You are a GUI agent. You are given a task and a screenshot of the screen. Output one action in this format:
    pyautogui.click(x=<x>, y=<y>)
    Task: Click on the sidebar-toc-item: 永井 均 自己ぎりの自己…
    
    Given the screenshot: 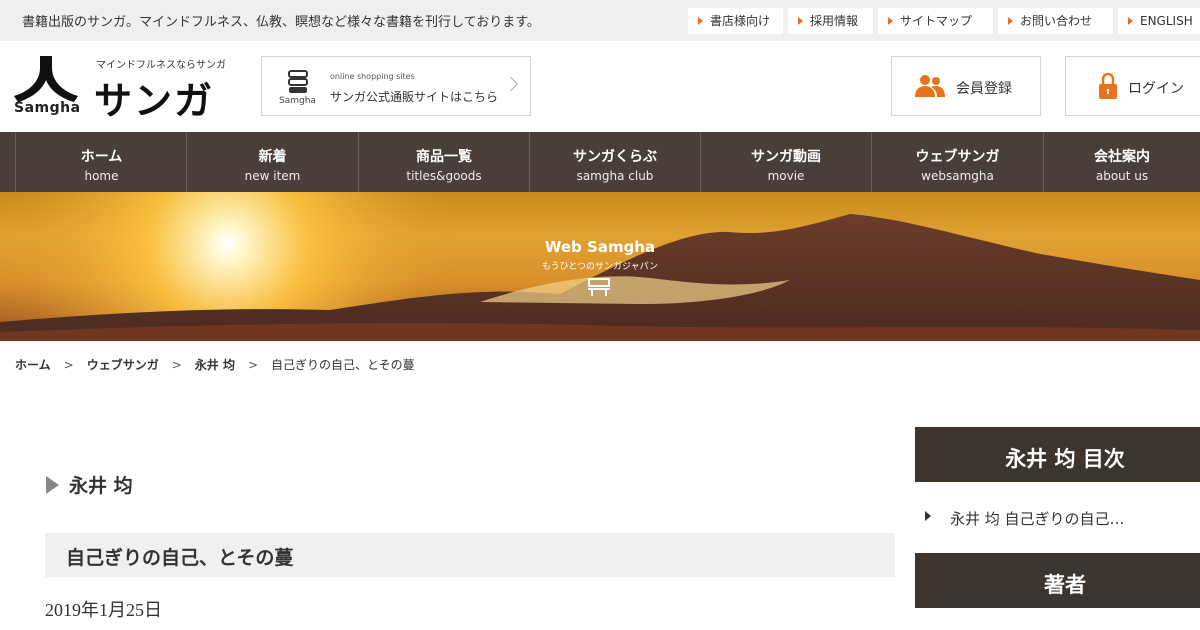 What is the action you would take?
    pyautogui.click(x=1057, y=517)
    